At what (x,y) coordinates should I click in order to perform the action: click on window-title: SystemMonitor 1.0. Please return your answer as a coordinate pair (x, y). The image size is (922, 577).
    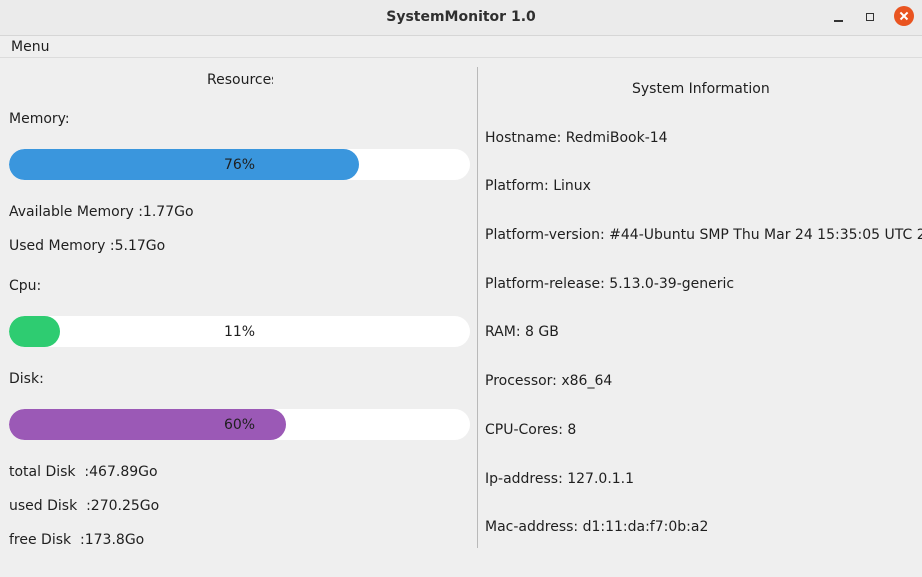
    Looking at the image, I should click on (461, 17).